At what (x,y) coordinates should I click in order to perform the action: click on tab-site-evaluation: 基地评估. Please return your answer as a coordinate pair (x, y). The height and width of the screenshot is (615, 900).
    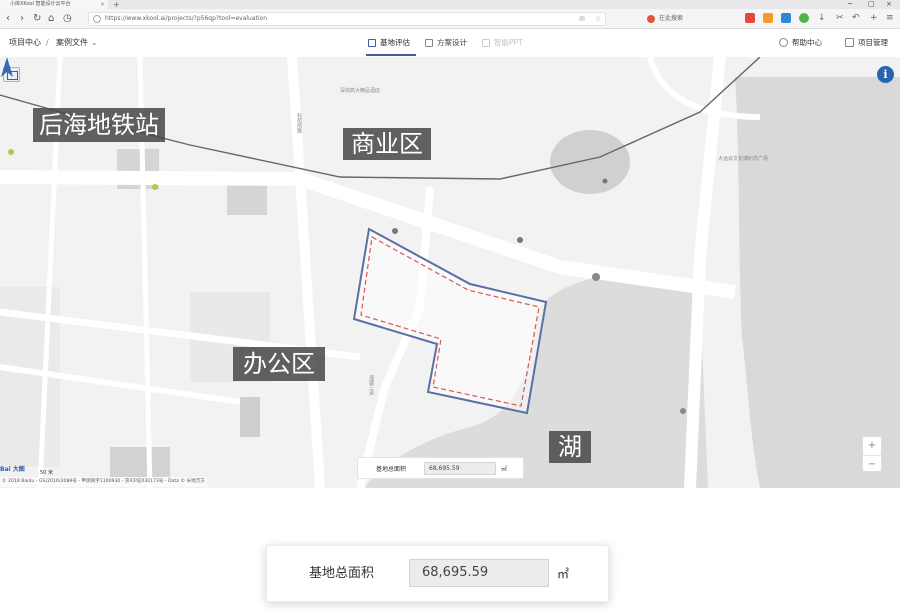
    Looking at the image, I should click on (389, 43).